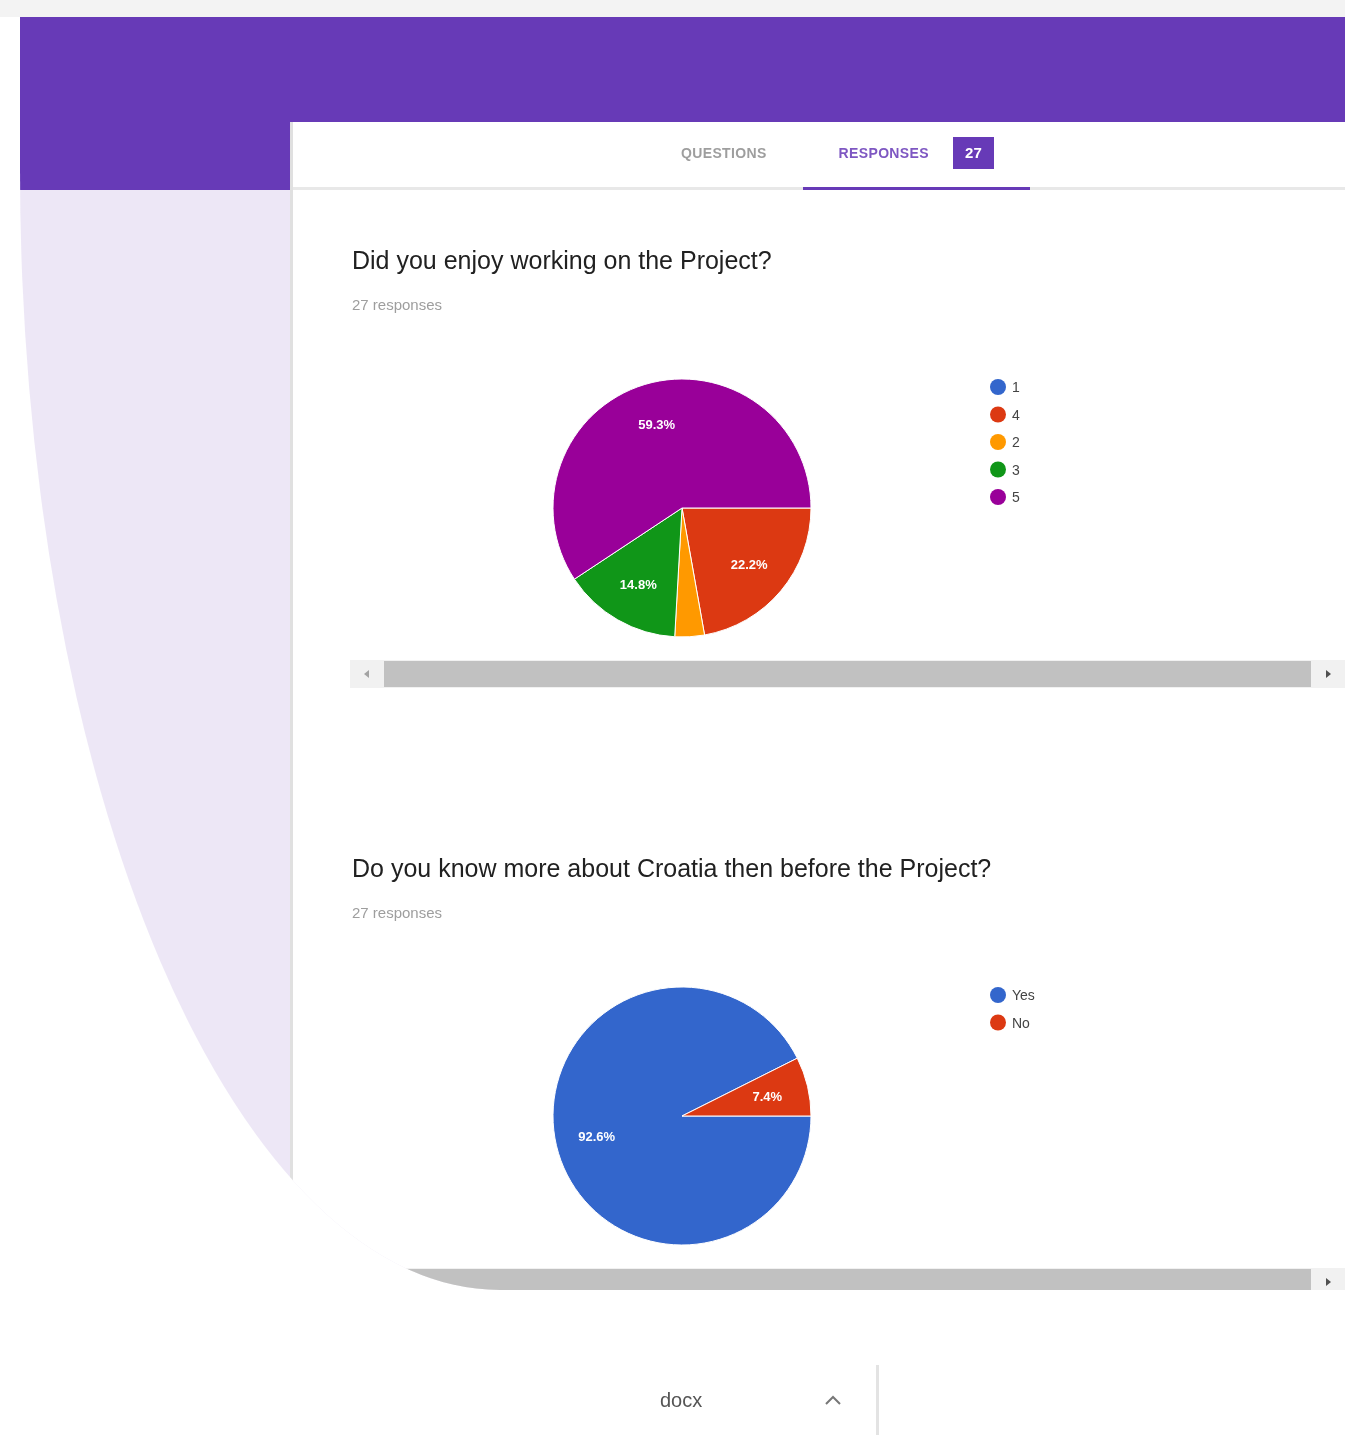 The width and height of the screenshot is (1345, 1440). Describe the element at coordinates (1016, 469) in the screenshot. I see `legend-label: 3` at that location.